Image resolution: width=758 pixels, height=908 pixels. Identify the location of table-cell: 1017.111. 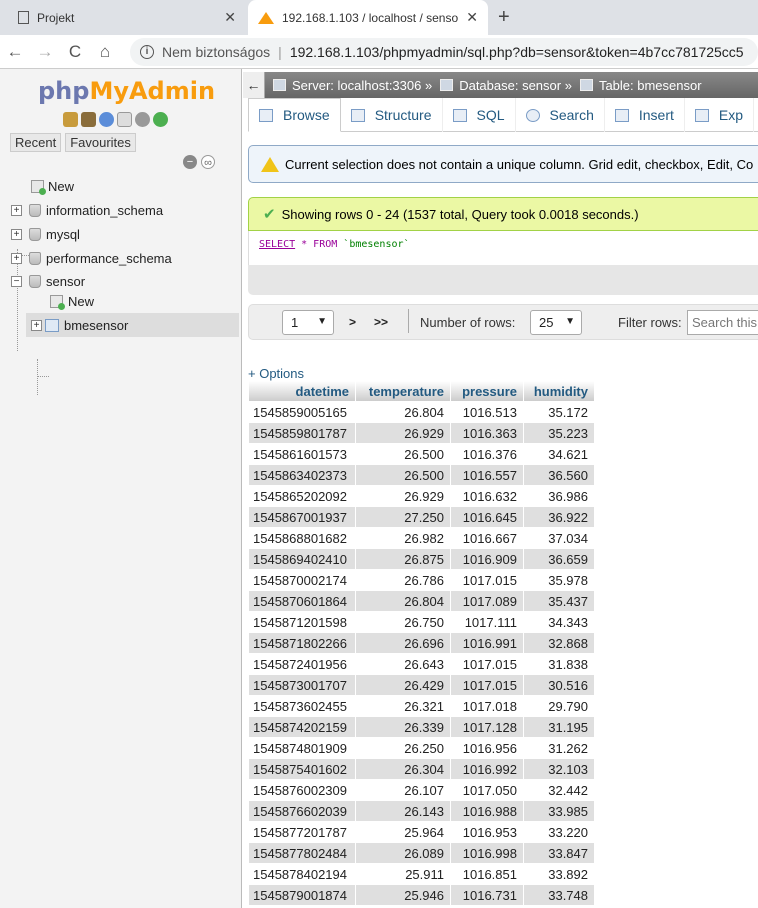
(487, 622).